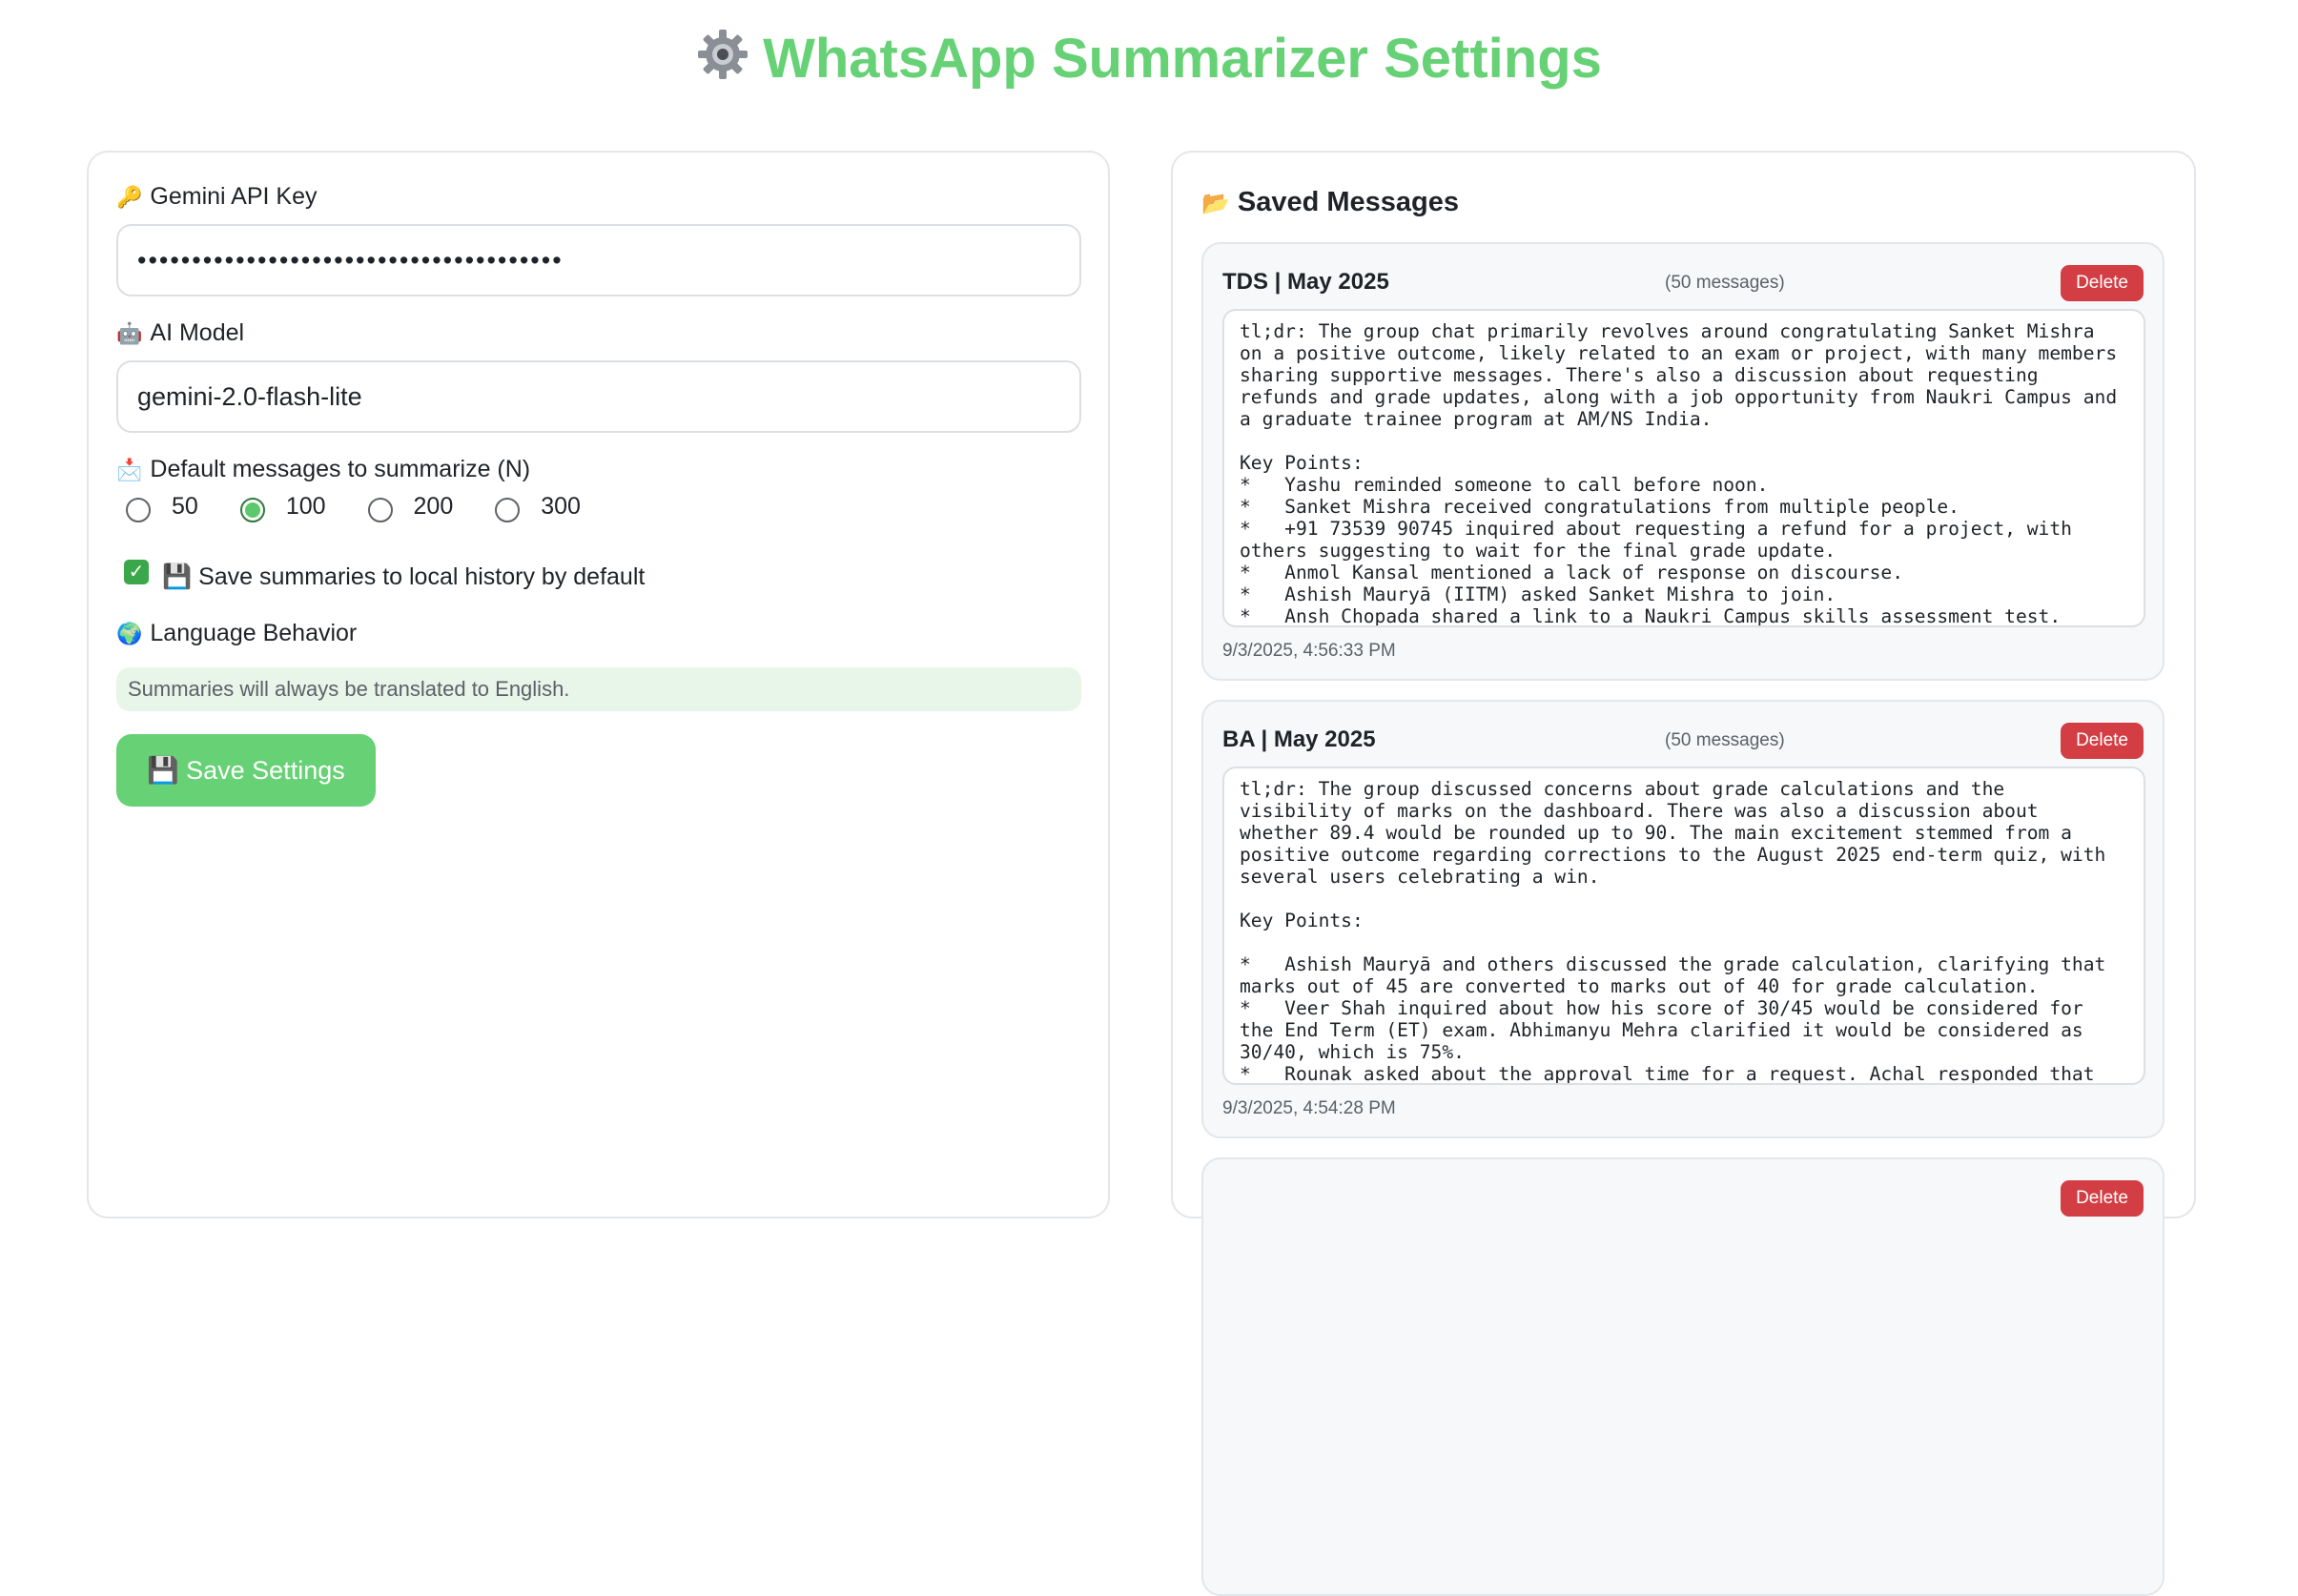  I want to click on default-n-label: 📩 Default messages to summarize (N), so click(323, 469).